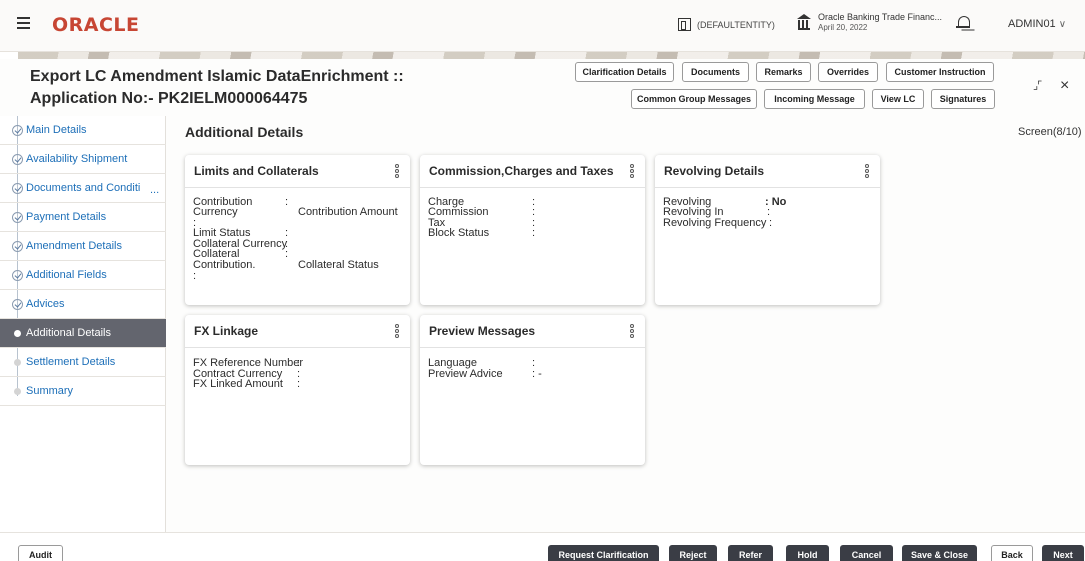  What do you see at coordinates (238, 384) in the screenshot?
I see `field-label: FX Linked Amount` at bounding box center [238, 384].